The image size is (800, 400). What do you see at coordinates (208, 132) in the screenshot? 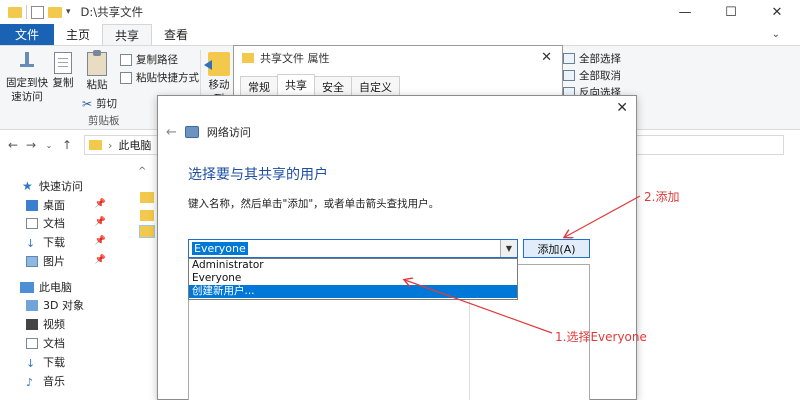
I see `dialog-nav: ← 网络访问` at bounding box center [208, 132].